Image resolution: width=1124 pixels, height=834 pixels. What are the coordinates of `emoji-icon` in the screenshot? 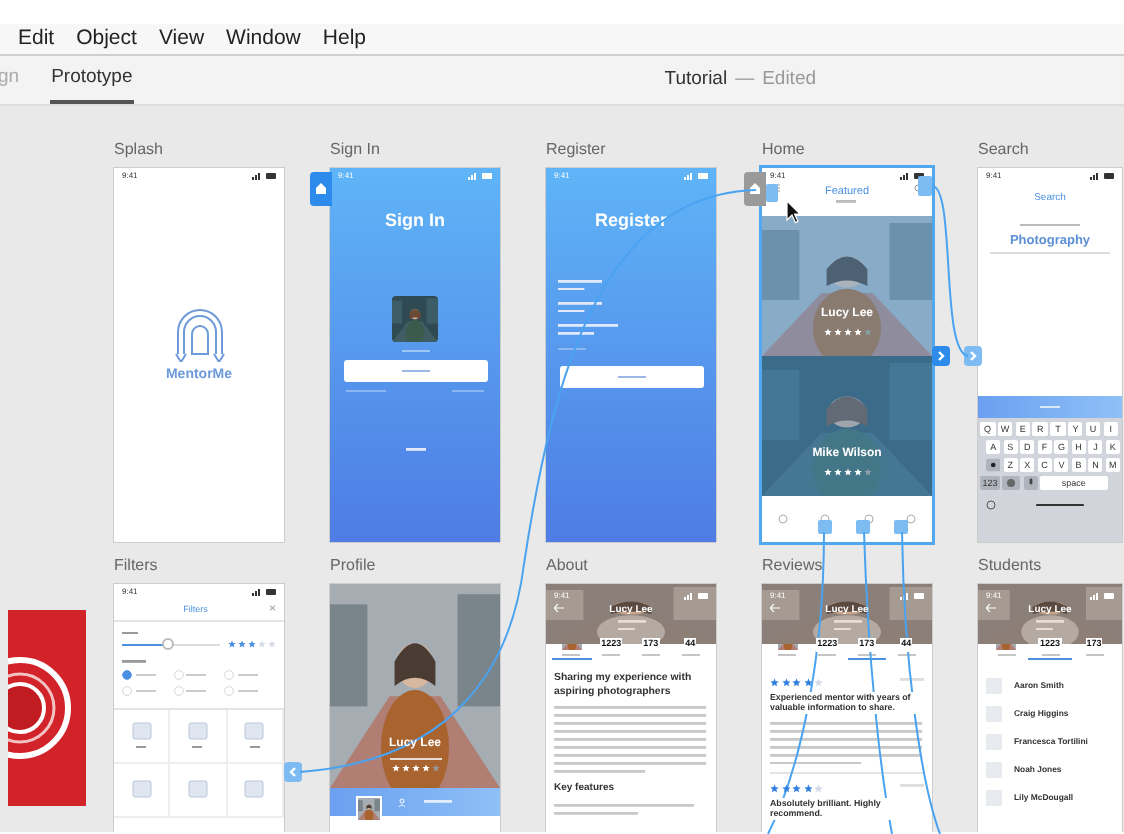 It's located at (991, 505).